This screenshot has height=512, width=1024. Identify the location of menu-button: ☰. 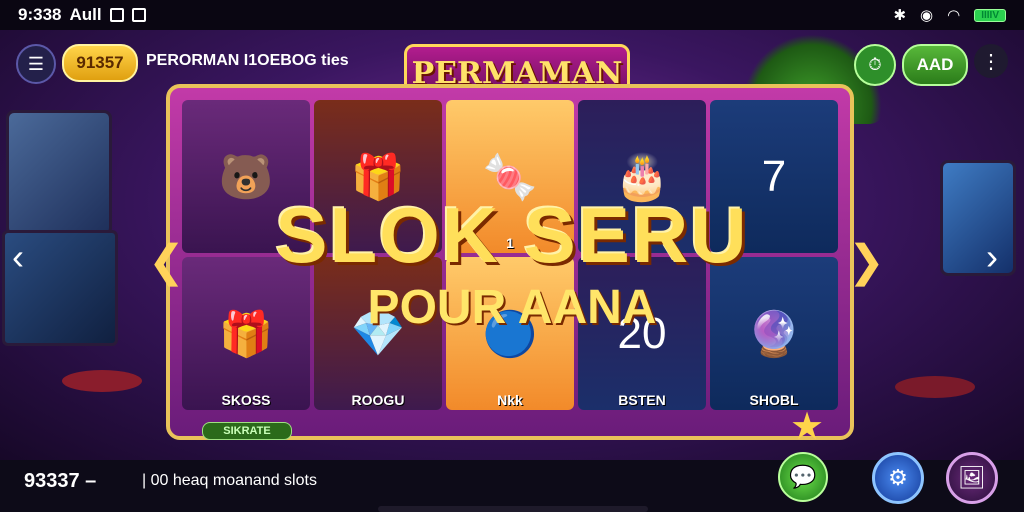
(36, 64).